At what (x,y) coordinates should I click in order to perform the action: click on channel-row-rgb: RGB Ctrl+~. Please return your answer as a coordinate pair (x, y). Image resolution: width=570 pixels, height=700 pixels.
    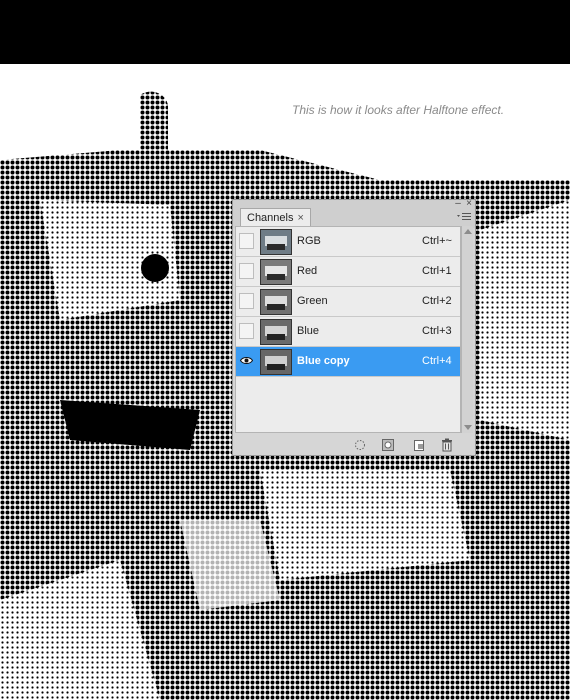
    Looking at the image, I should click on (348, 242).